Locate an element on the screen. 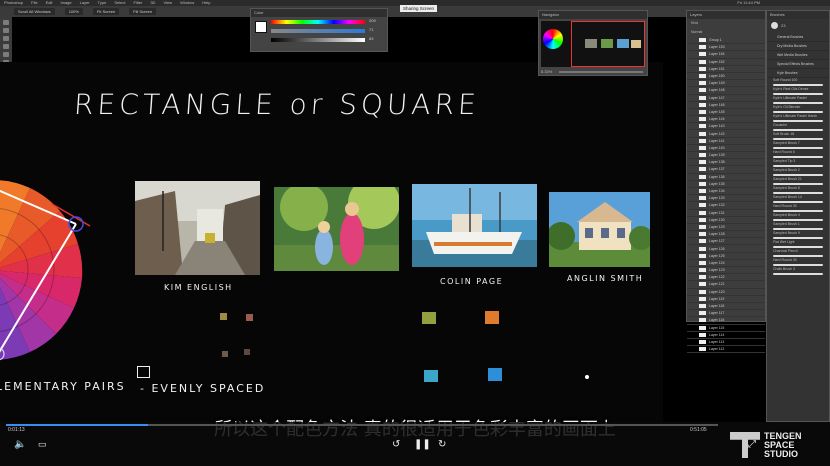 This screenshot has width=830, height=466. layer-row: Layer 146 is located at coordinates (726, 105).